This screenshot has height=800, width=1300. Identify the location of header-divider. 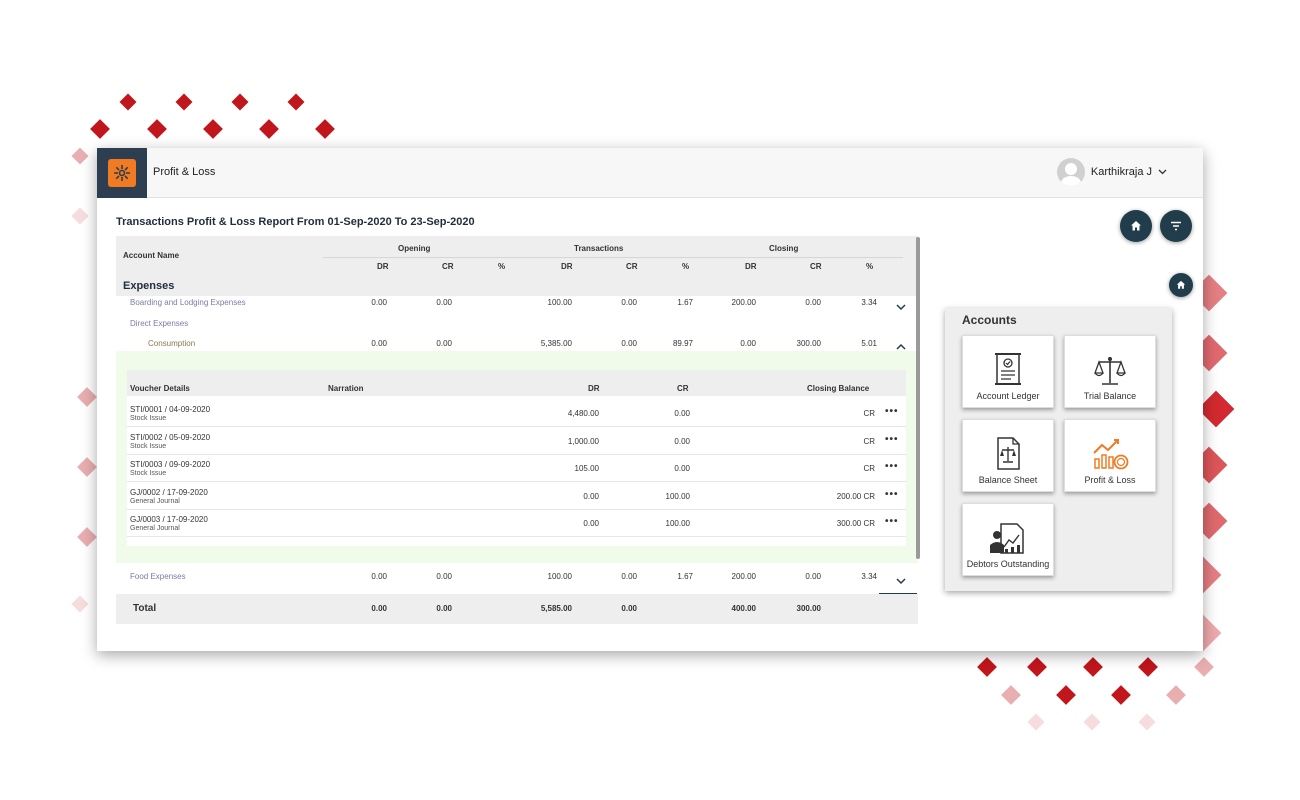
(613, 257).